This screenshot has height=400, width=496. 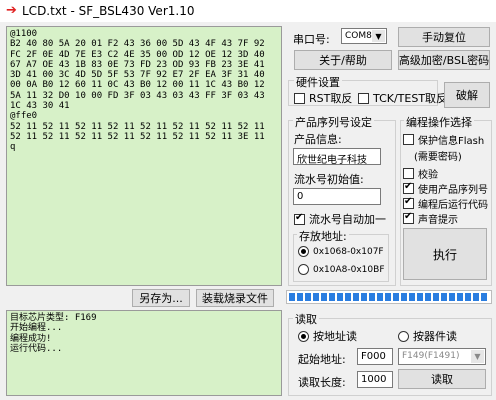 What do you see at coordinates (375, 379) in the screenshot?
I see `read-length-field: 1000` at bounding box center [375, 379].